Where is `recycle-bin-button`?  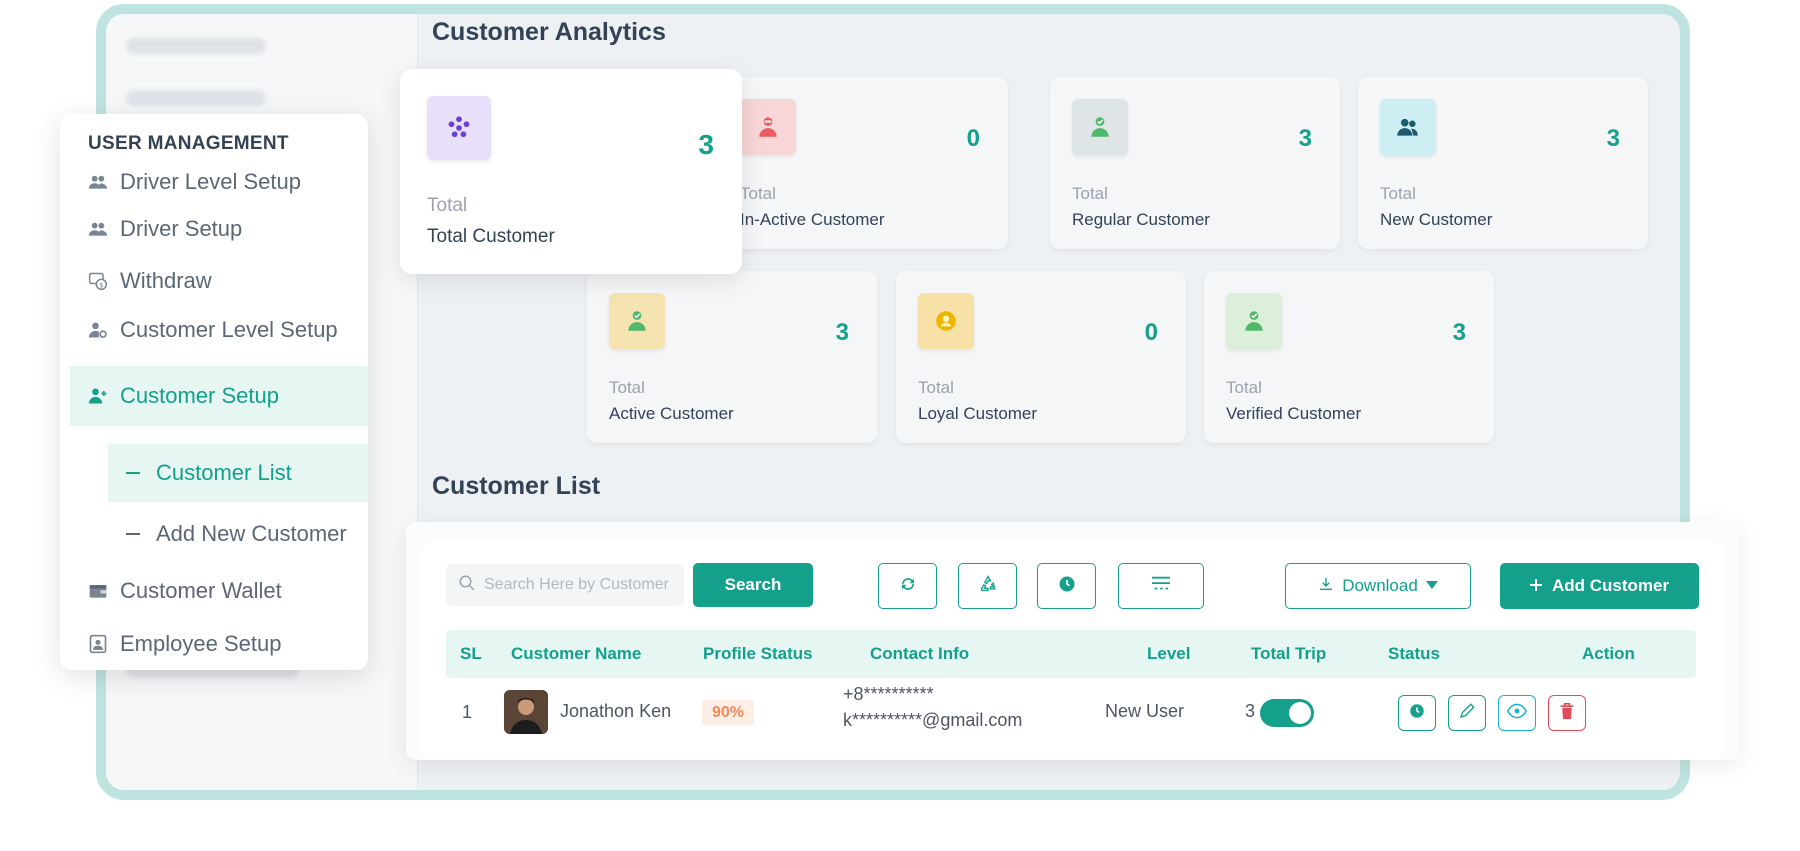
recycle-bin-button is located at coordinates (987, 586).